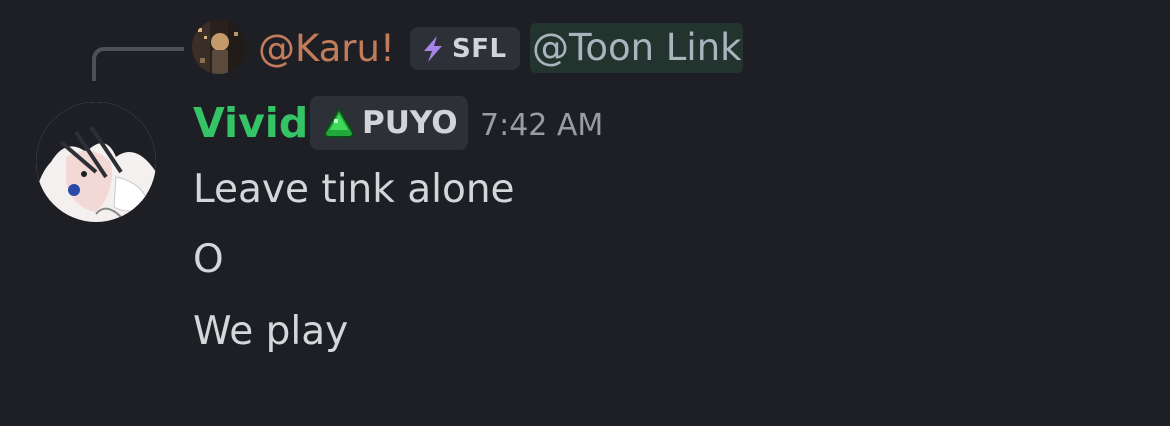  I want to click on message-text-line: We play, so click(271, 331).